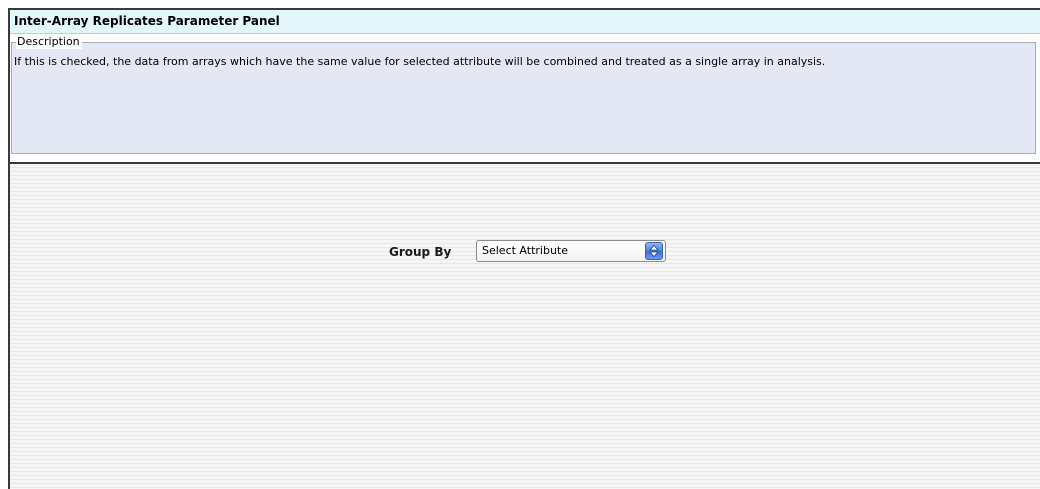  What do you see at coordinates (420, 252) in the screenshot?
I see `group-by-label: Group By` at bounding box center [420, 252].